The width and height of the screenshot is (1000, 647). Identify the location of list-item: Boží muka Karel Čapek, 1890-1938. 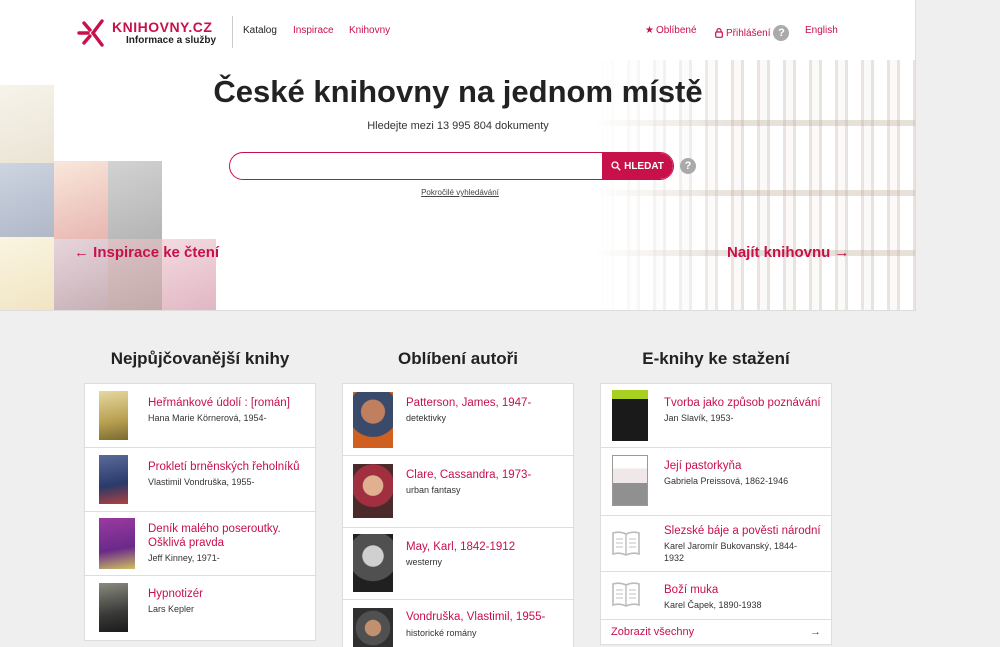
(716, 596).